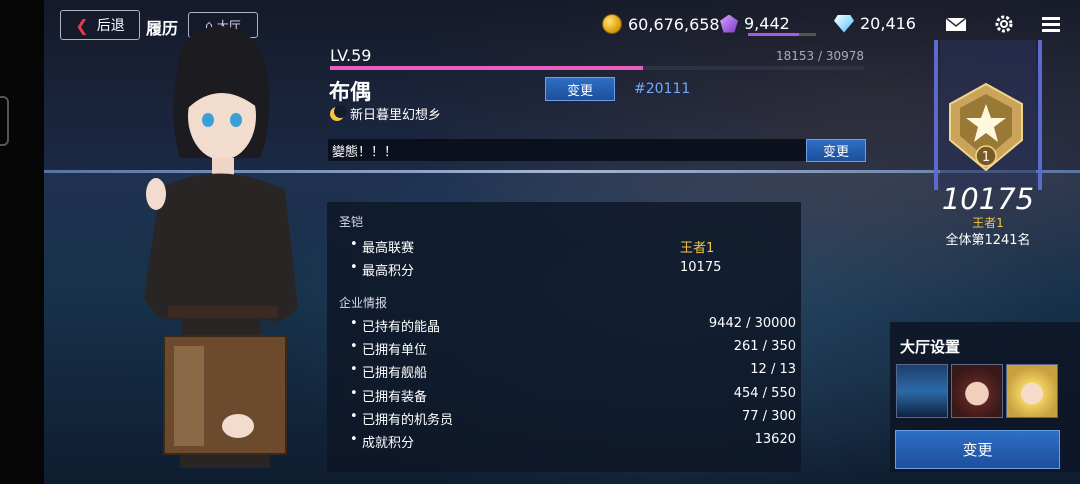 This screenshot has height=484, width=1080. What do you see at coordinates (573, 418) in the screenshot?
I see `info-row: • 已拥有的机务员 77 / 300` at bounding box center [573, 418].